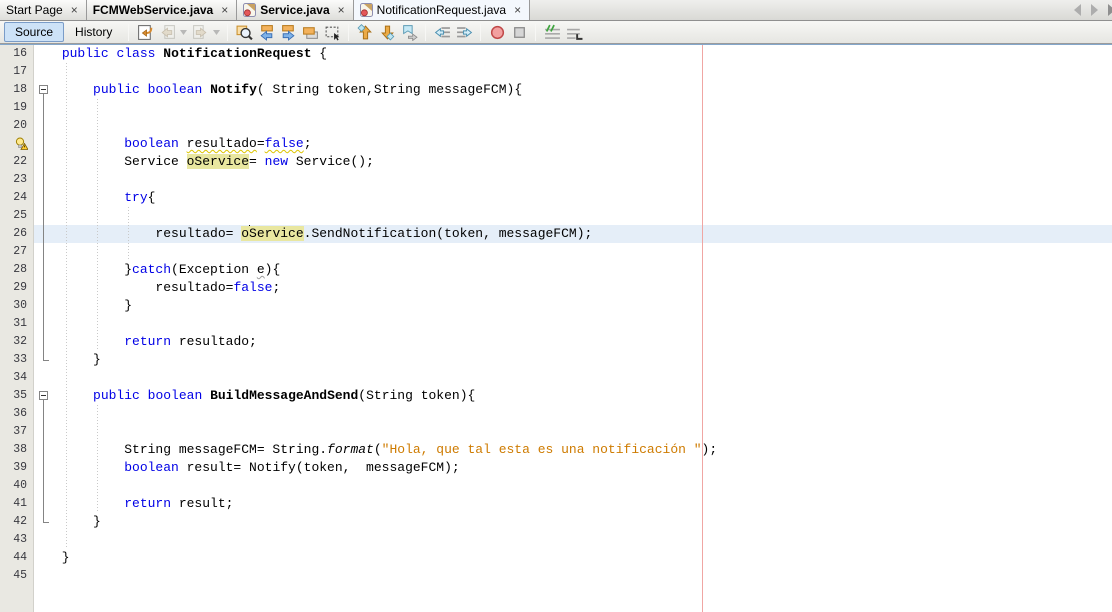 This screenshot has height=612, width=1112. Describe the element at coordinates (93, 32) in the screenshot. I see `history-view-button: History` at that location.